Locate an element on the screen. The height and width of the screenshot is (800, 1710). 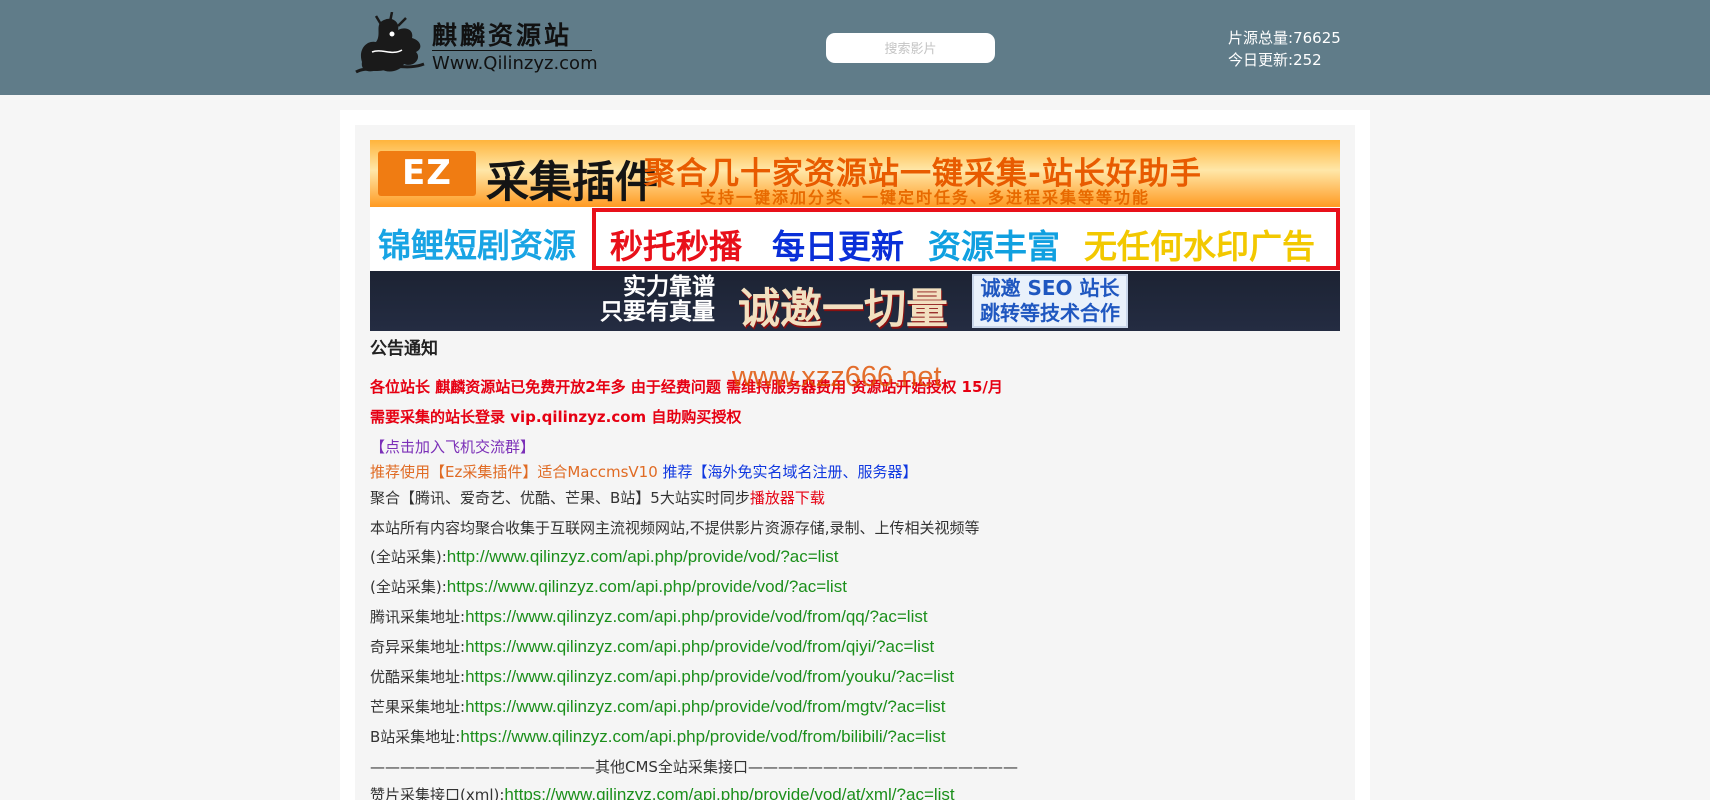
jinli-drama-banner: 锦鲤短剧资源 秒托秒播 每日更新 资源丰富 无任何水印广告 is located at coordinates (855, 239).